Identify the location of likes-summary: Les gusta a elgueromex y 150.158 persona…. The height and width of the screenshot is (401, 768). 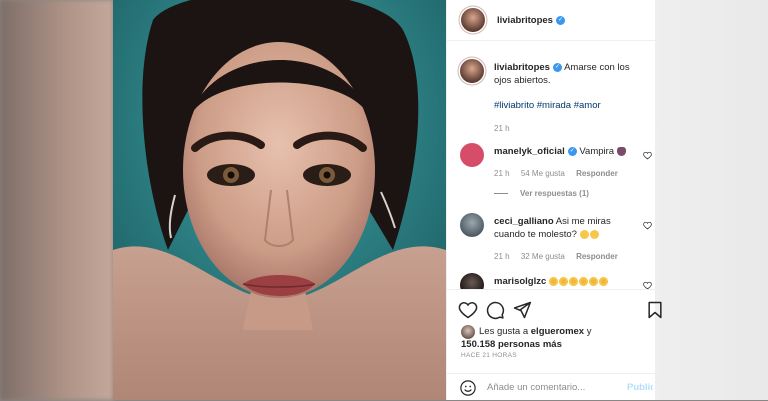
(556, 338).